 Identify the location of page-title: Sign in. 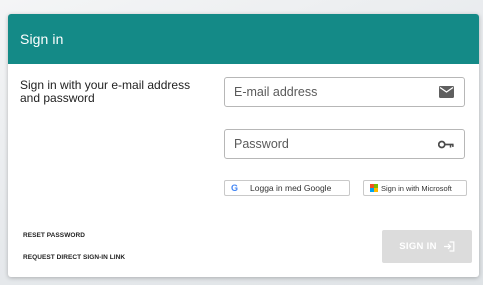
(42, 39).